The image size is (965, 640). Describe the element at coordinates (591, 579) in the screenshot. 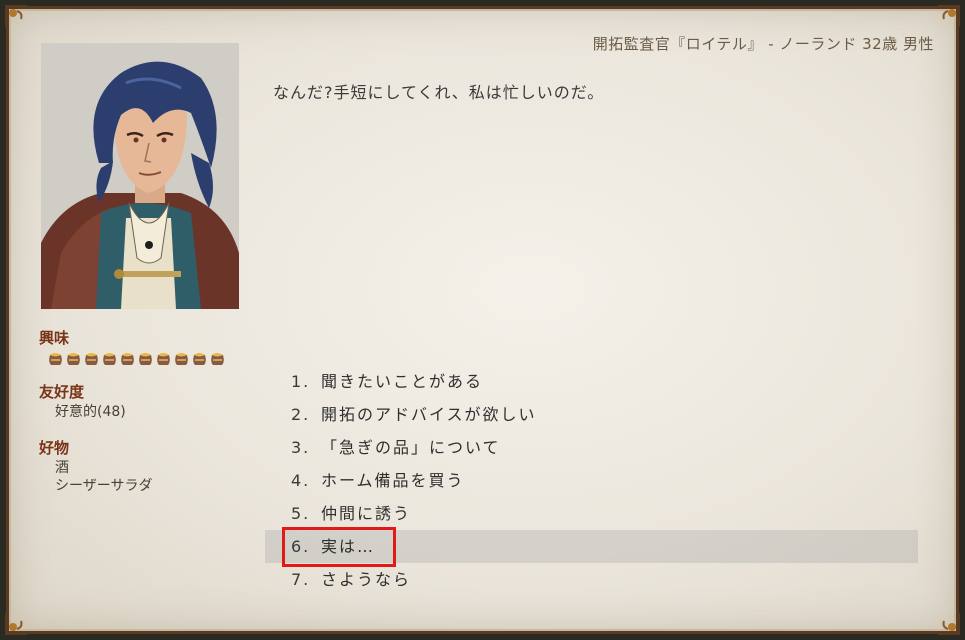

I see `choice-goodbye: 7. さようなら` at that location.